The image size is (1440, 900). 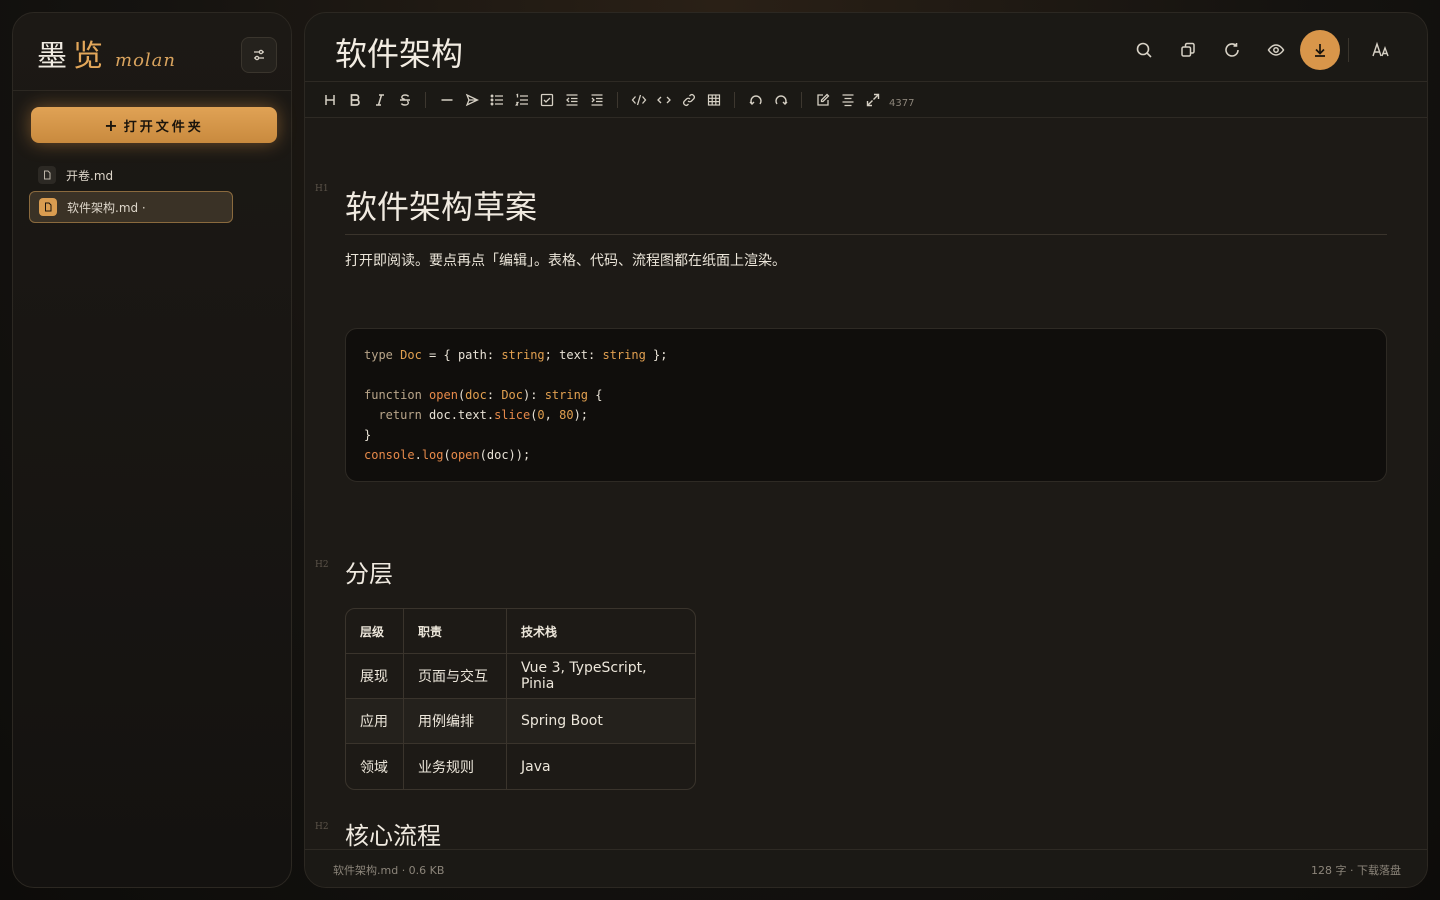 I want to click on table-icon, so click(x=713, y=100).